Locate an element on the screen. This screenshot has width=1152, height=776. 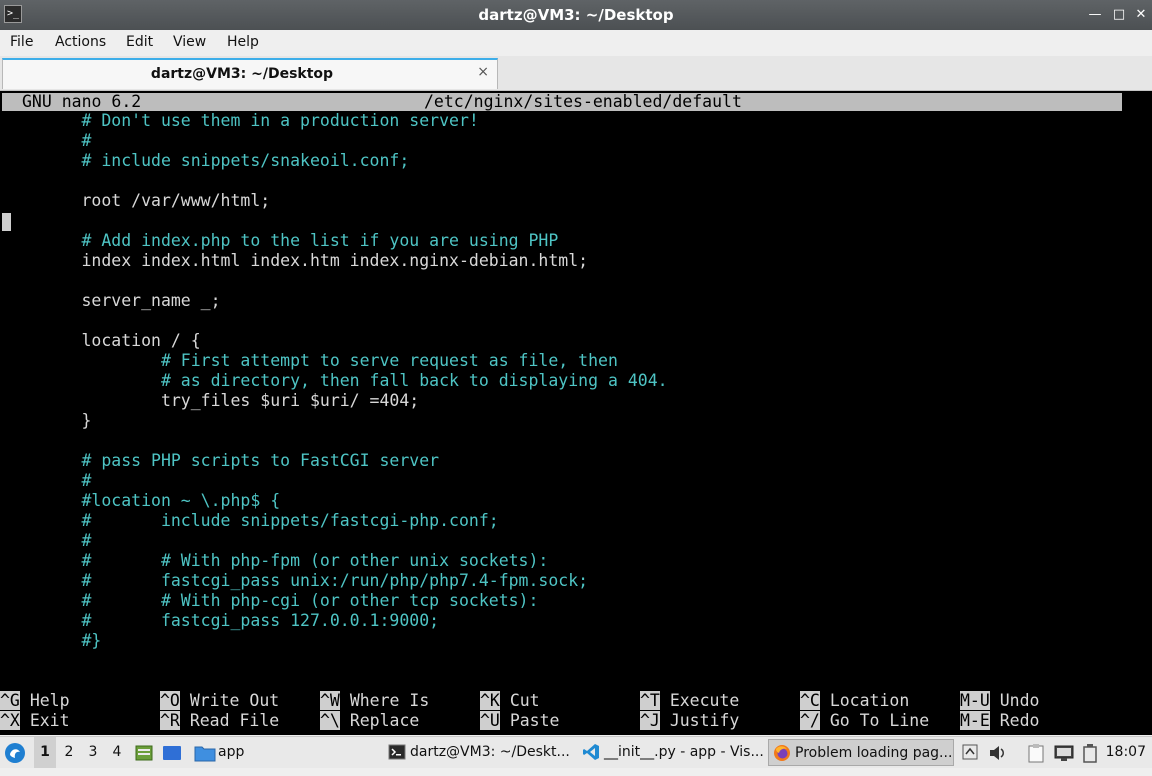
file-manager-icon is located at coordinates (144, 753).